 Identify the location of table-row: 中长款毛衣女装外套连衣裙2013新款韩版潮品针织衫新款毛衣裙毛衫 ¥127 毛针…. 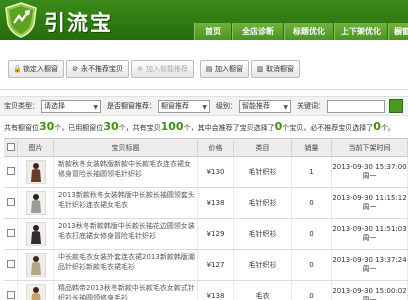
(206, 265).